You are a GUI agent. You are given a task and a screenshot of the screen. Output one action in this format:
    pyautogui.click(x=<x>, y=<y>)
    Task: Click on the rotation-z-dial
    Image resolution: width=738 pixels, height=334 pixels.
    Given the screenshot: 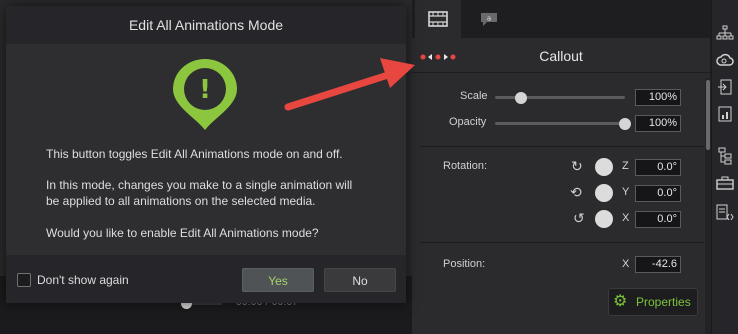 What is the action you would take?
    pyautogui.click(x=604, y=167)
    